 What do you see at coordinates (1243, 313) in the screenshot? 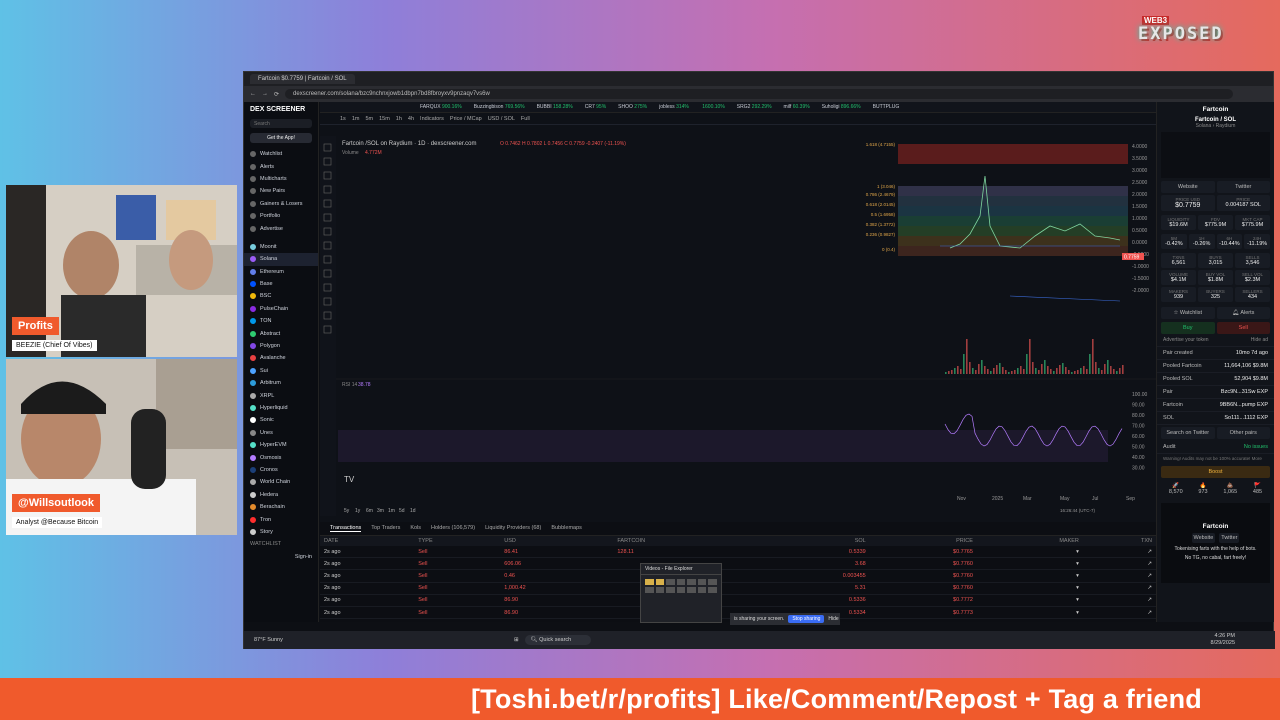
I see `alerts-button: 🔔︎ Alerts` at bounding box center [1243, 313].